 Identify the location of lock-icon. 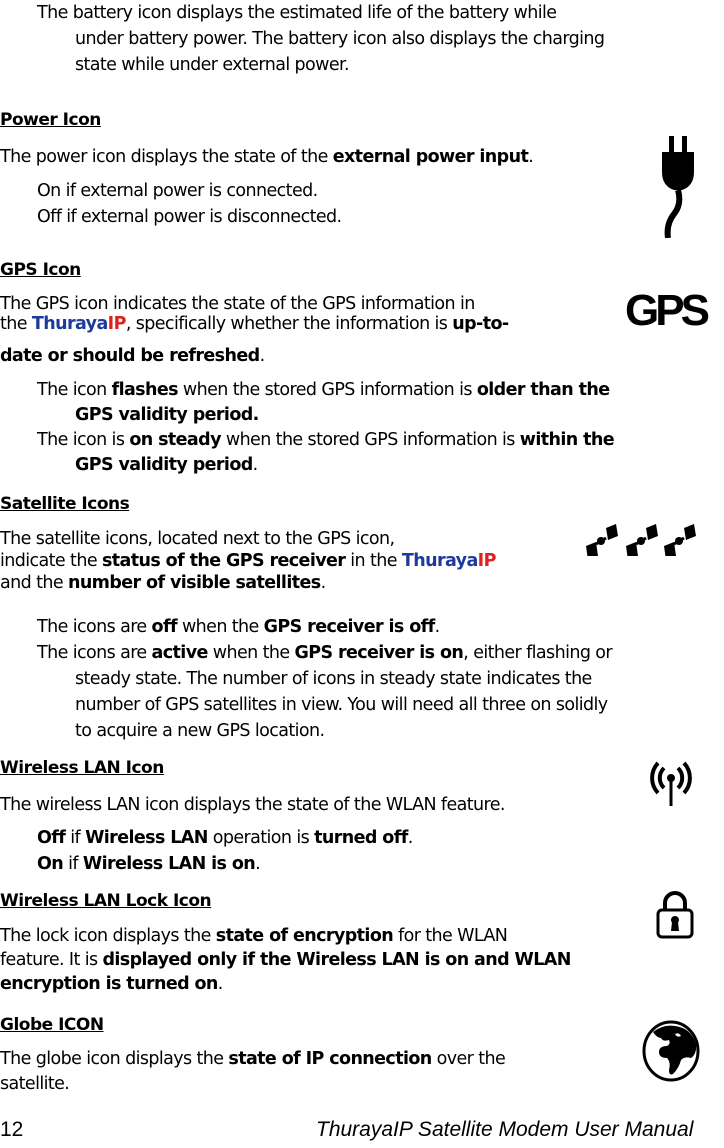
(675, 915).